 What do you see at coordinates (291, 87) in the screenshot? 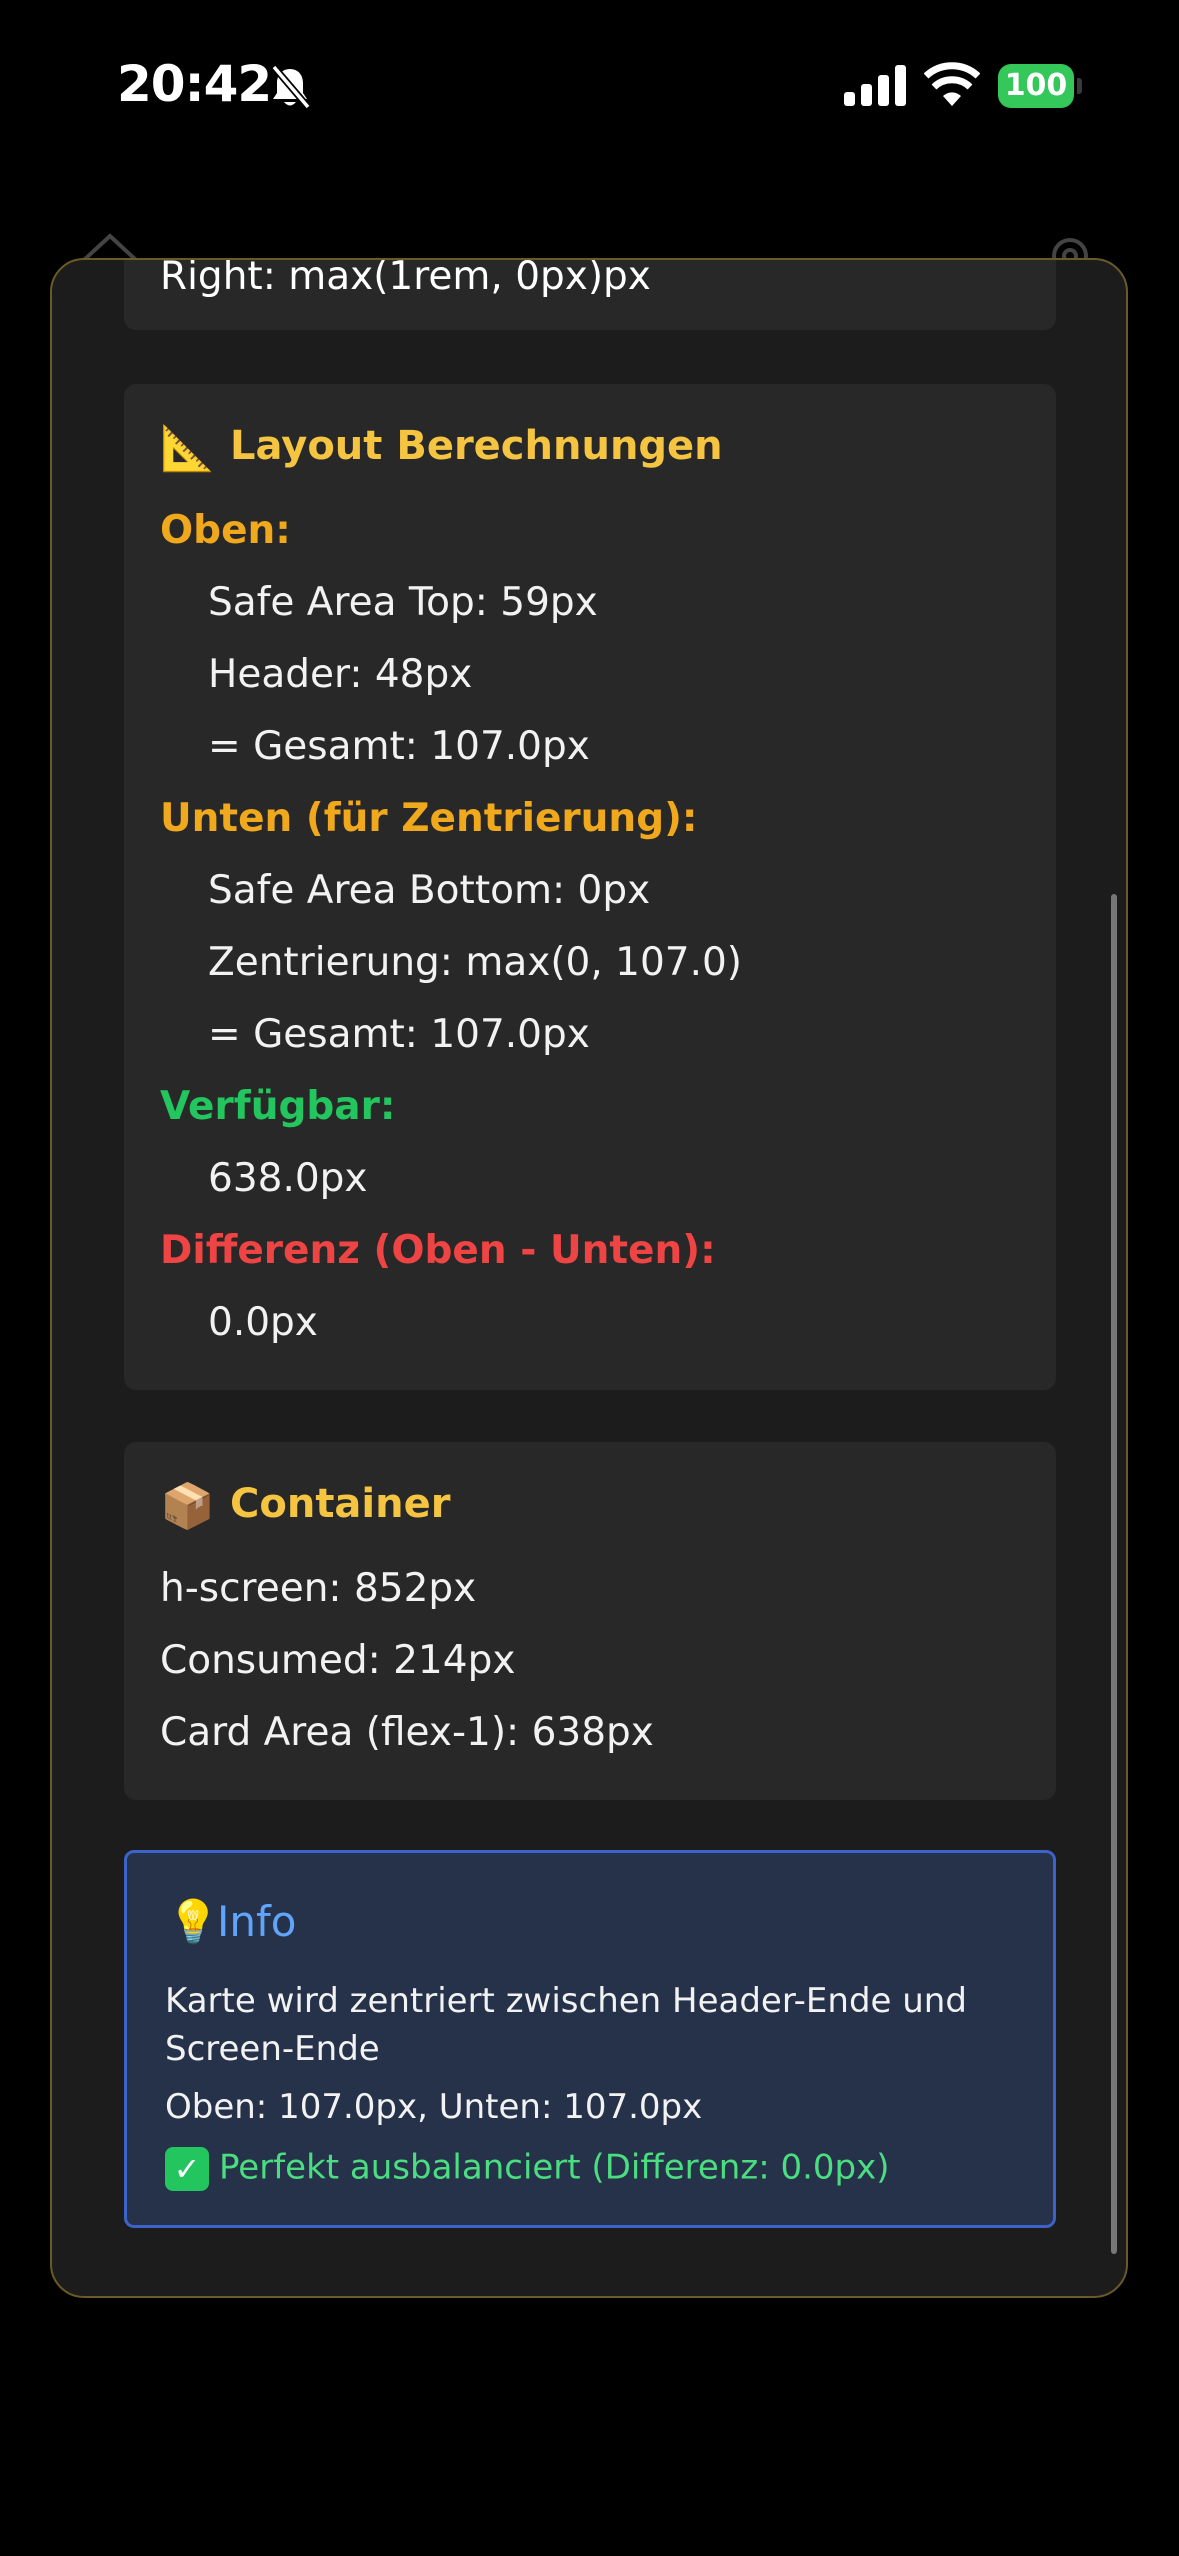
I see `bell-muted-icon` at bounding box center [291, 87].